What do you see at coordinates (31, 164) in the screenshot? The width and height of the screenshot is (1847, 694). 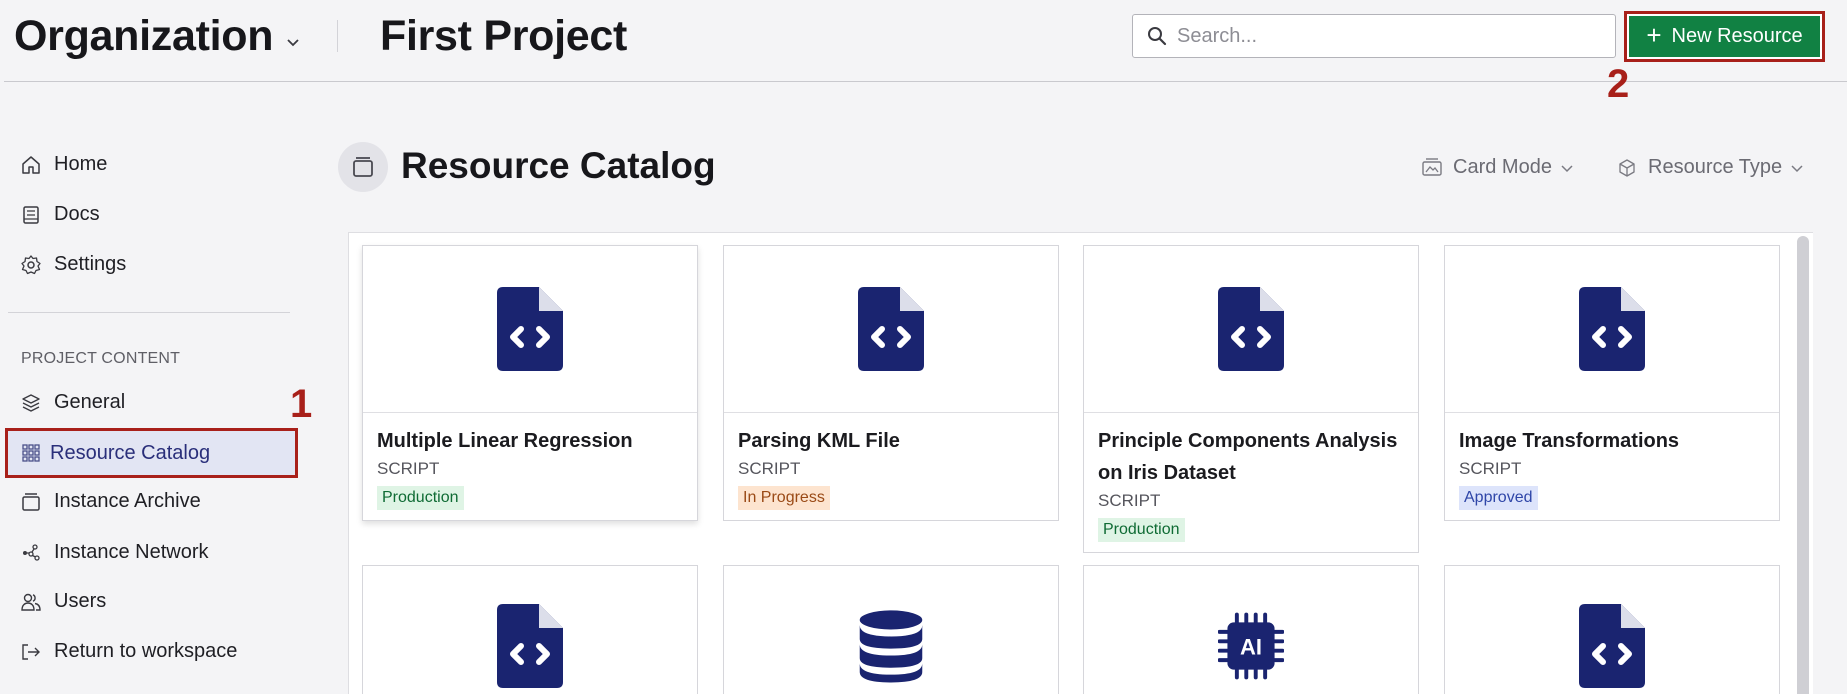 I see `home-icon` at bounding box center [31, 164].